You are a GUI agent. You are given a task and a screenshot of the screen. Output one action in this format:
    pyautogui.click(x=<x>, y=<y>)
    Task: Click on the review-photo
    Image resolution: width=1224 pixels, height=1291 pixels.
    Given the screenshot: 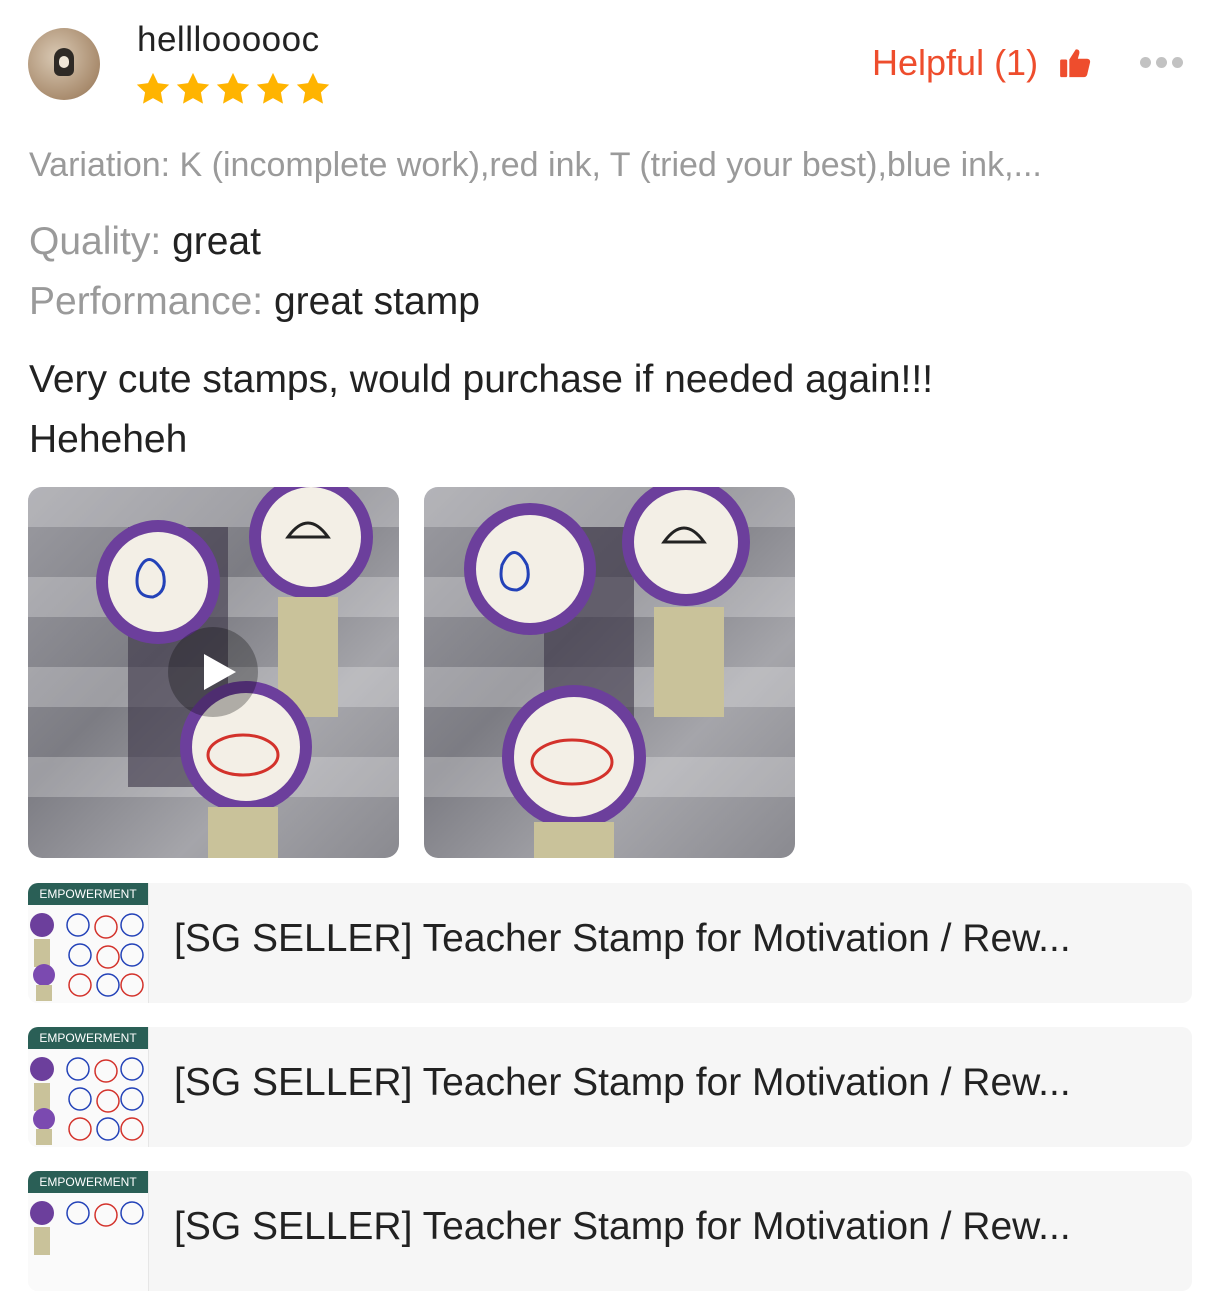 What is the action you would take?
    pyautogui.click(x=609, y=672)
    